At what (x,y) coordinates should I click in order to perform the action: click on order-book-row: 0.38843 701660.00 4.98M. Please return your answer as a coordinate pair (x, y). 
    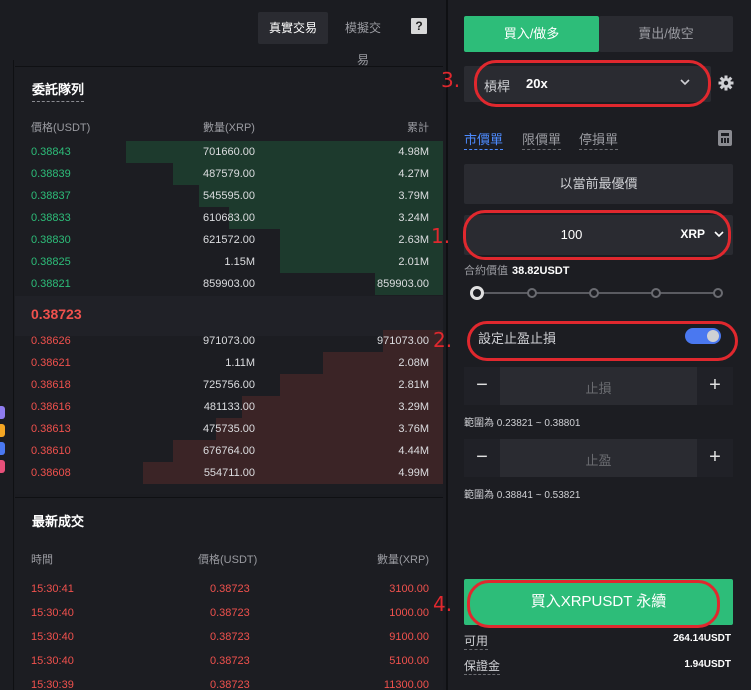
    Looking at the image, I should click on (229, 152).